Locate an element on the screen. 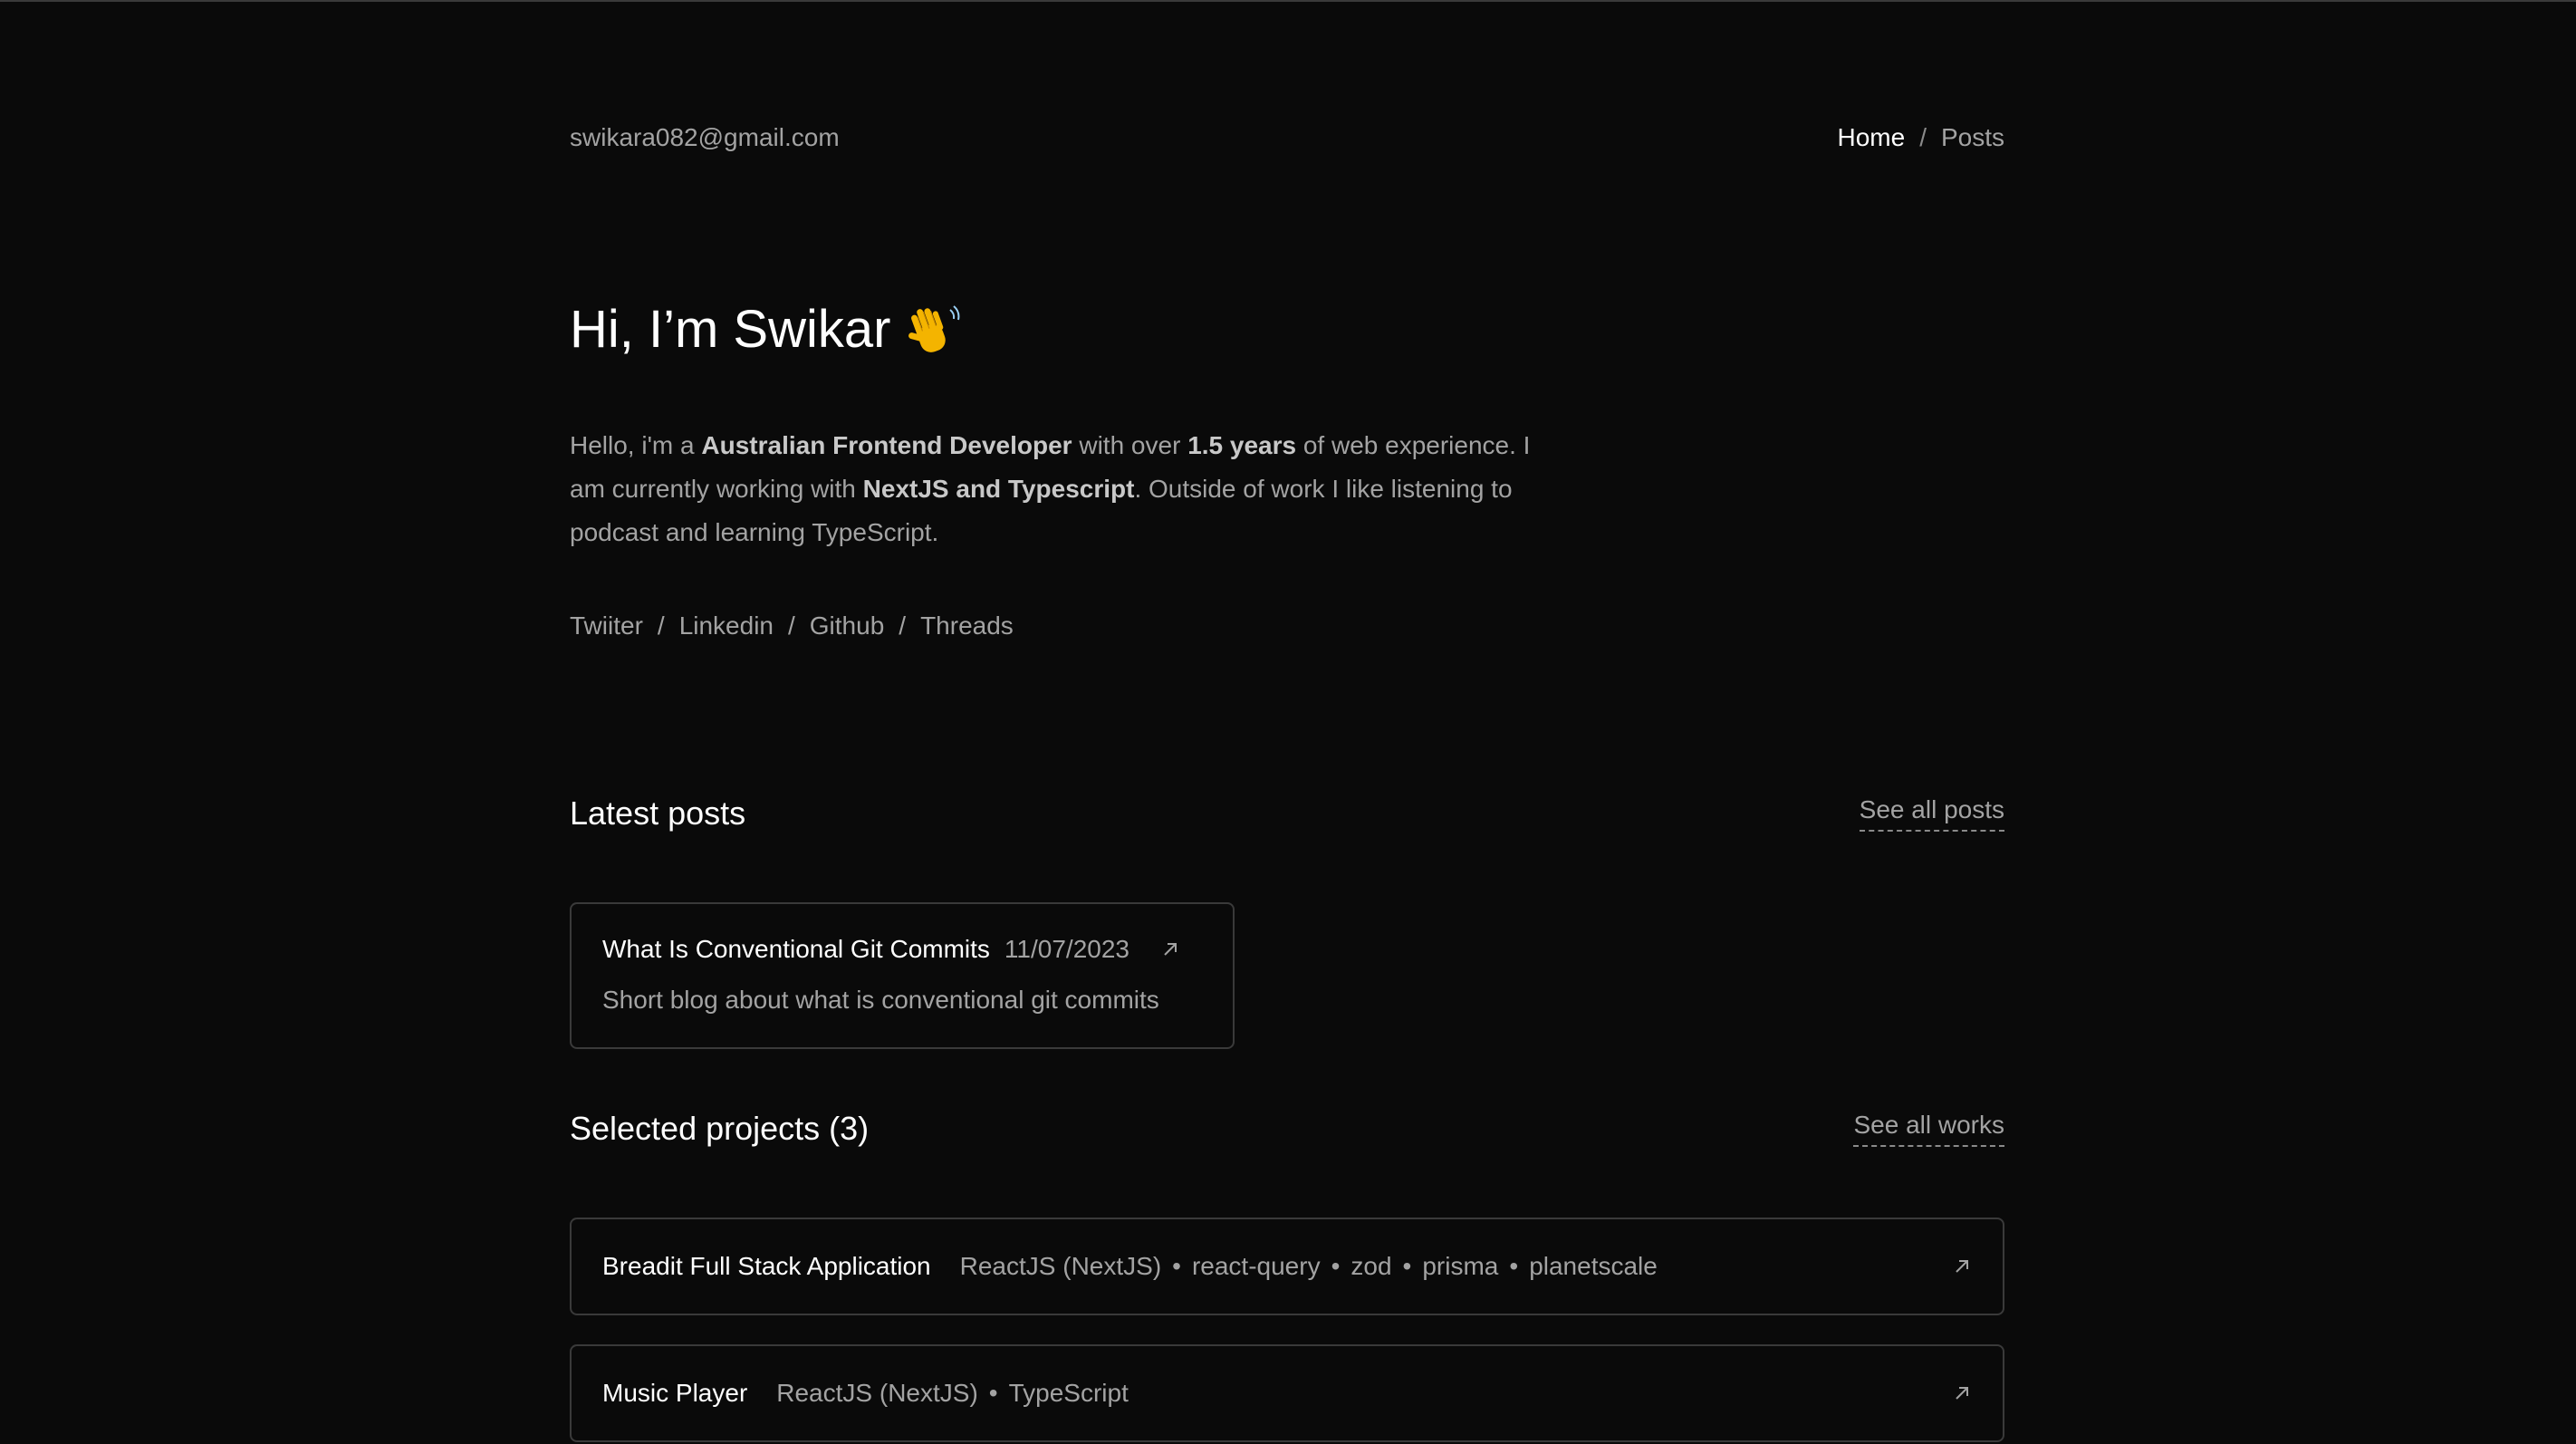 The image size is (2576, 1444). bio-highlight-experience: 1.5 years is located at coordinates (1242, 445).